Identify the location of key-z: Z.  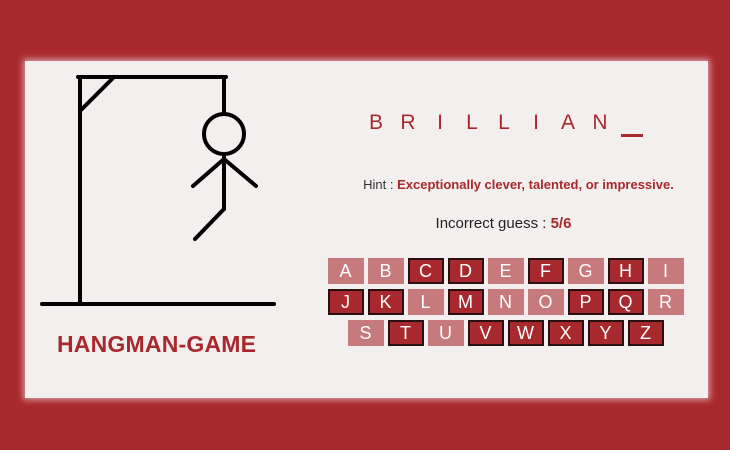
(645, 333).